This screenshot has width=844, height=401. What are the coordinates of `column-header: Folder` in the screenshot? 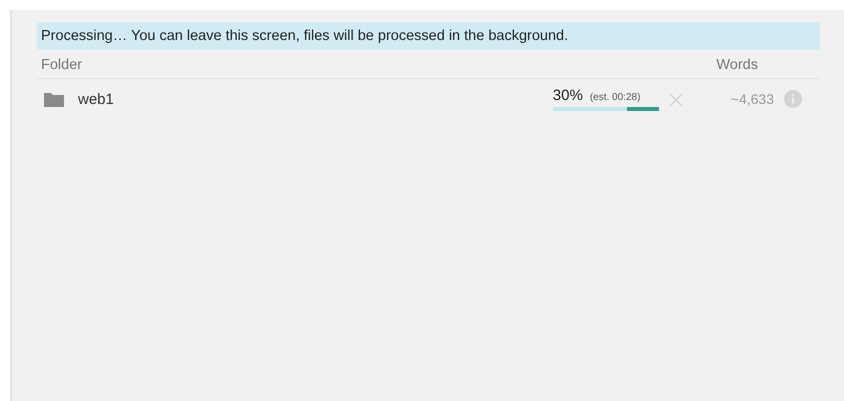 It's located at (61, 65).